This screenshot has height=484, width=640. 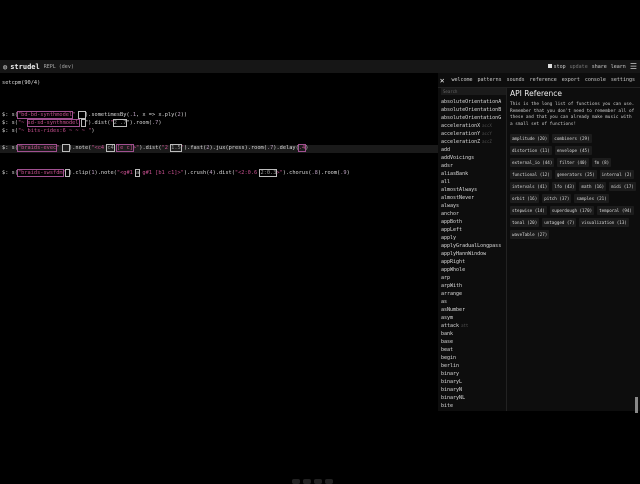 What do you see at coordinates (615, 210) in the screenshot?
I see `tag-filter-button: temporal (94)` at bounding box center [615, 210].